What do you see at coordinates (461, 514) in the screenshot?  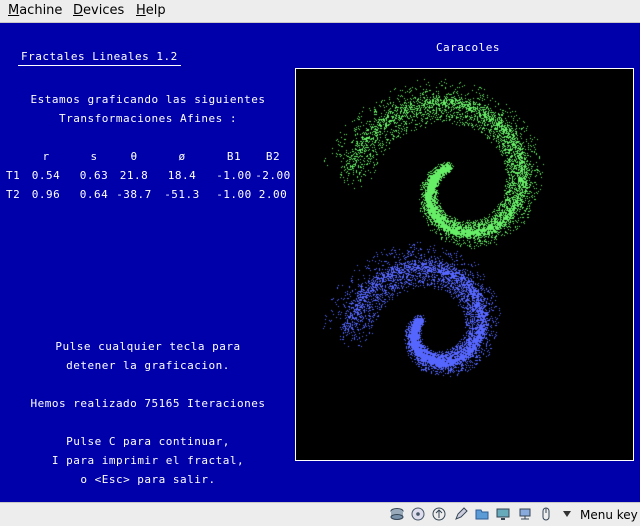 I see `pencil-icon` at bounding box center [461, 514].